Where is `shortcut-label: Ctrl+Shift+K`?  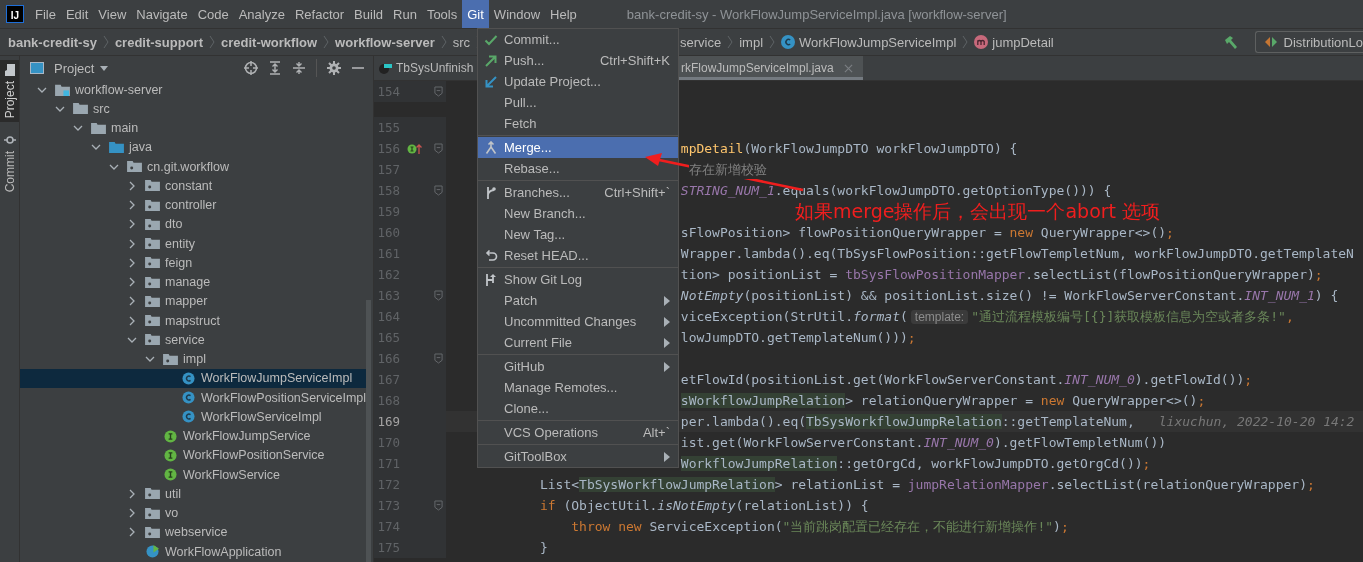 shortcut-label: Ctrl+Shift+K is located at coordinates (634, 60).